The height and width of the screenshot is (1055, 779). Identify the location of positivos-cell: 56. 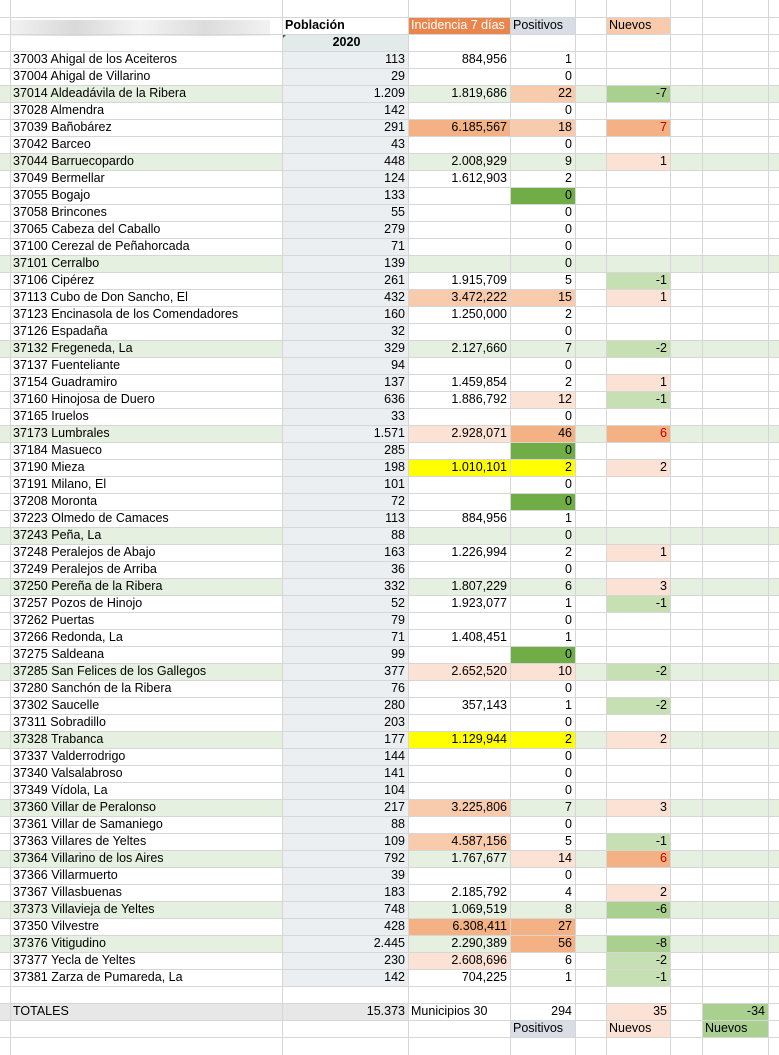
(542, 943).